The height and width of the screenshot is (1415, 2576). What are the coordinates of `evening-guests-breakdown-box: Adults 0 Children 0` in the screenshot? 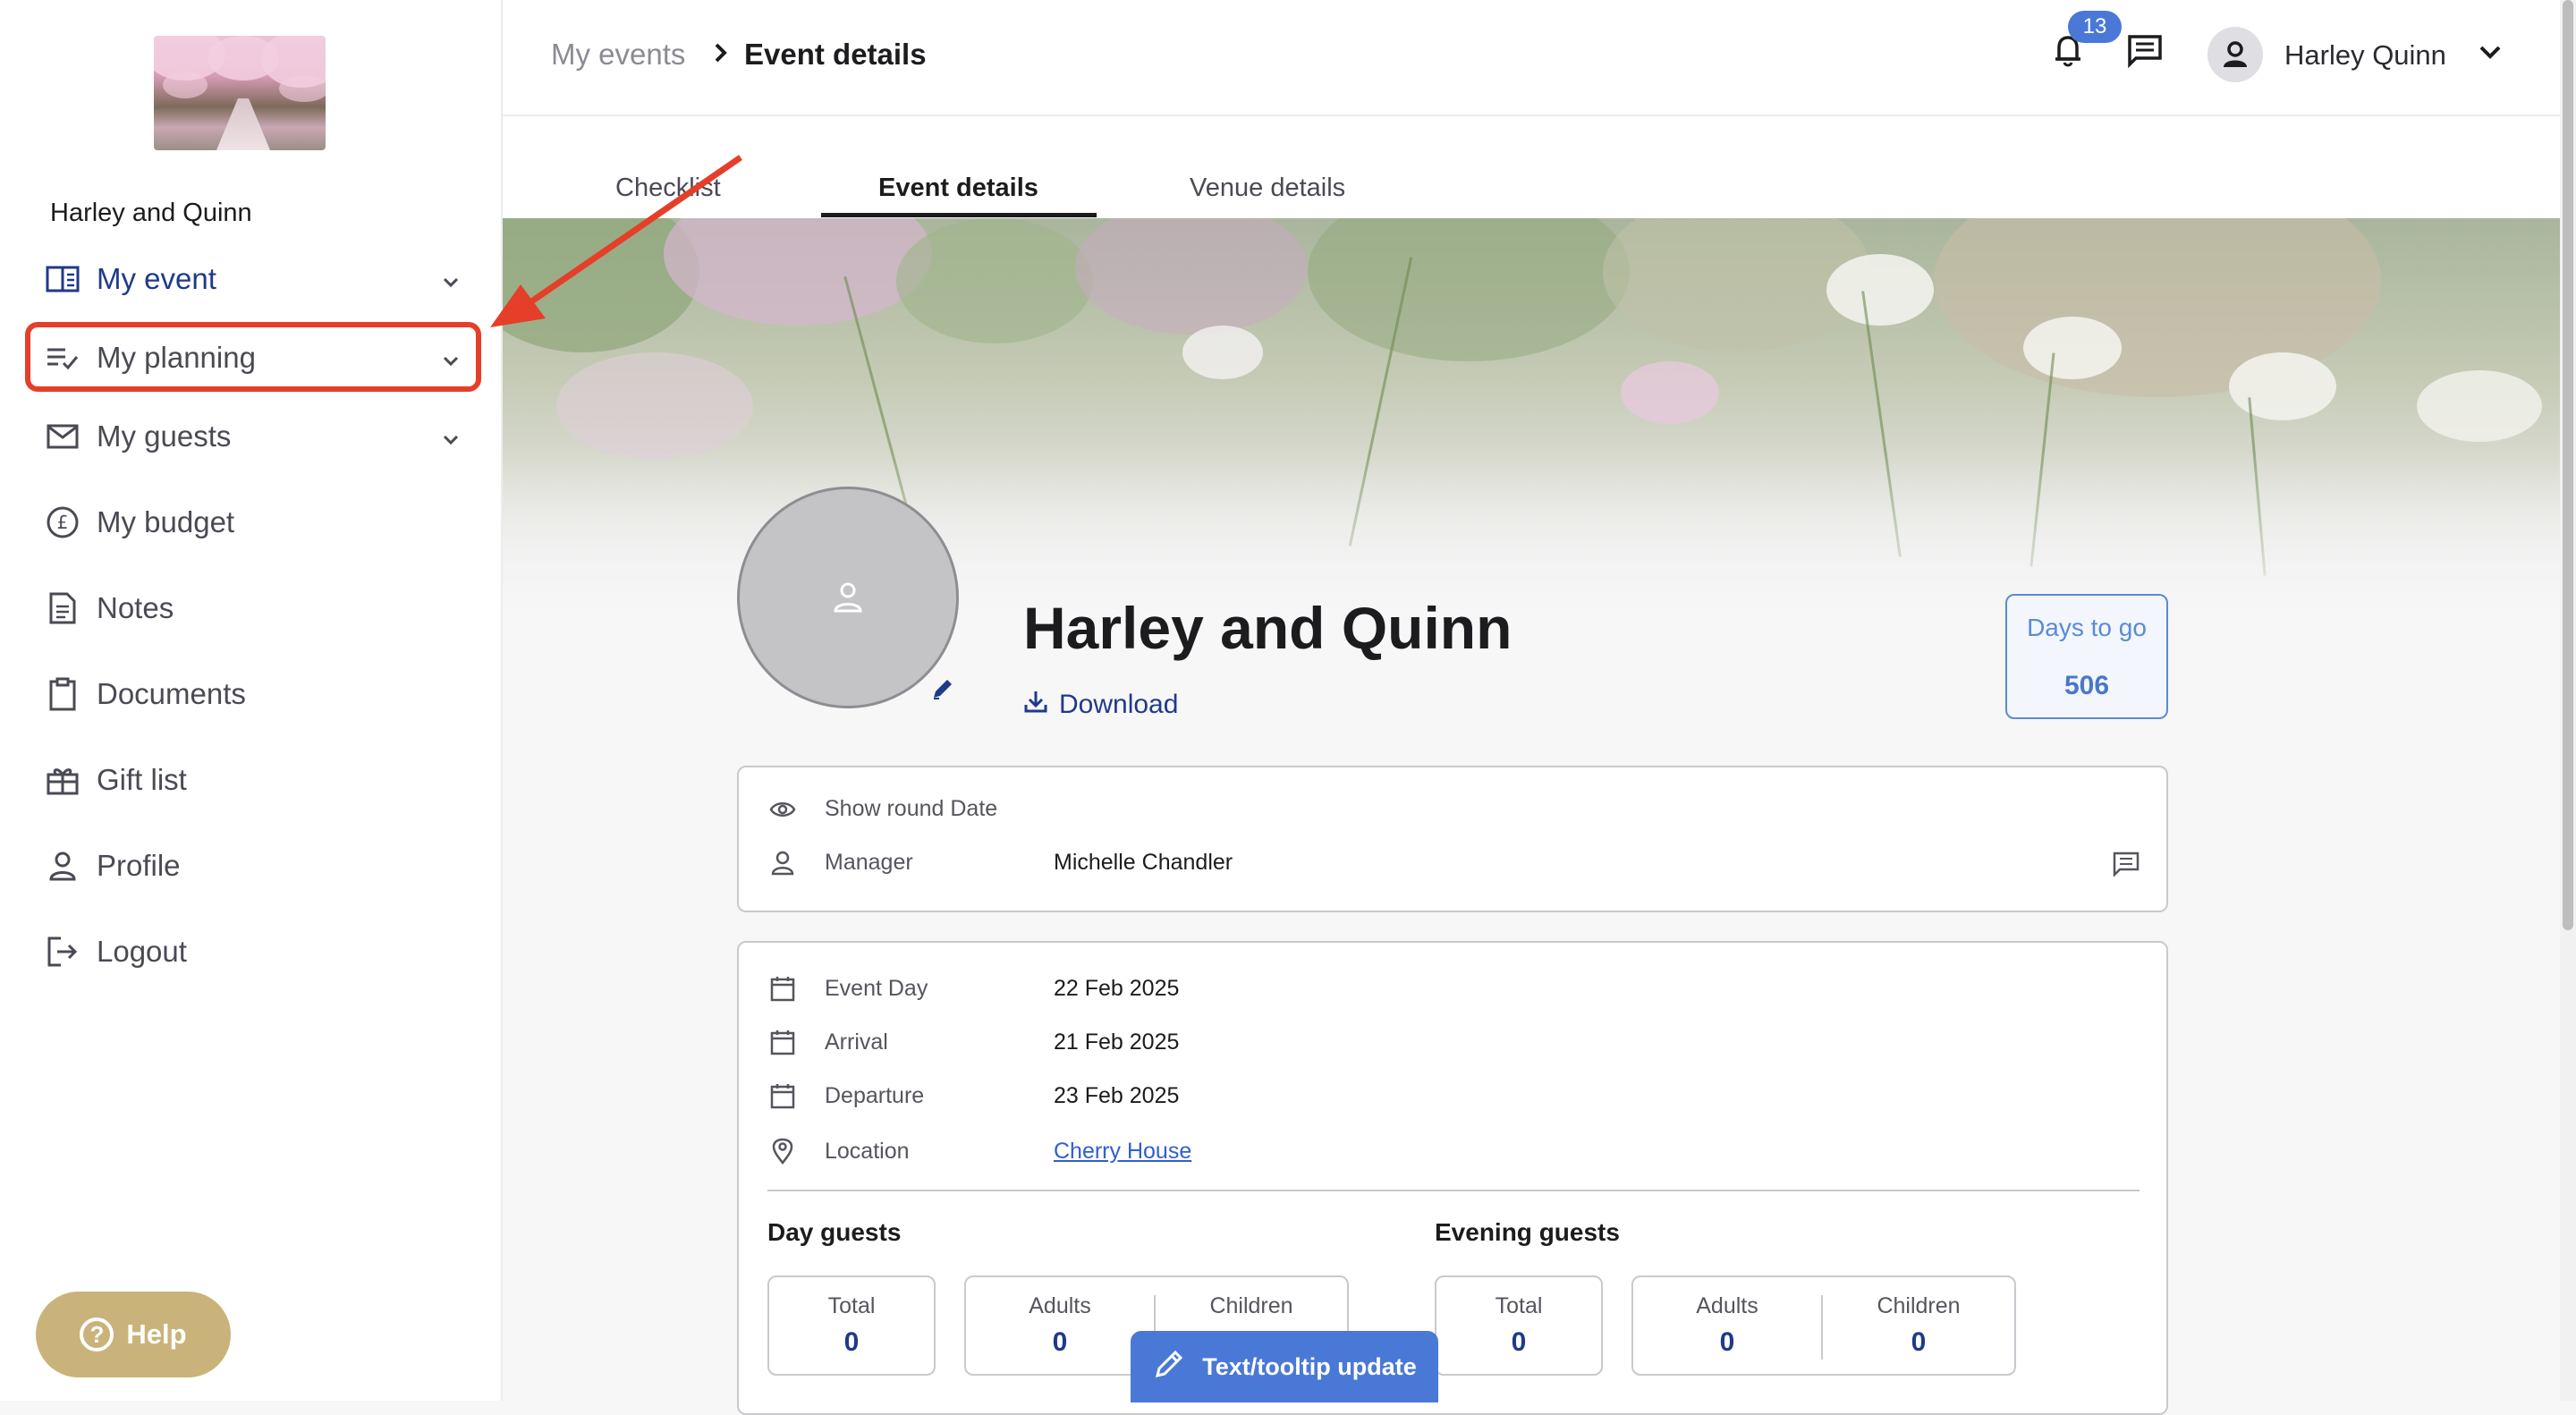 It's located at (1823, 1325).